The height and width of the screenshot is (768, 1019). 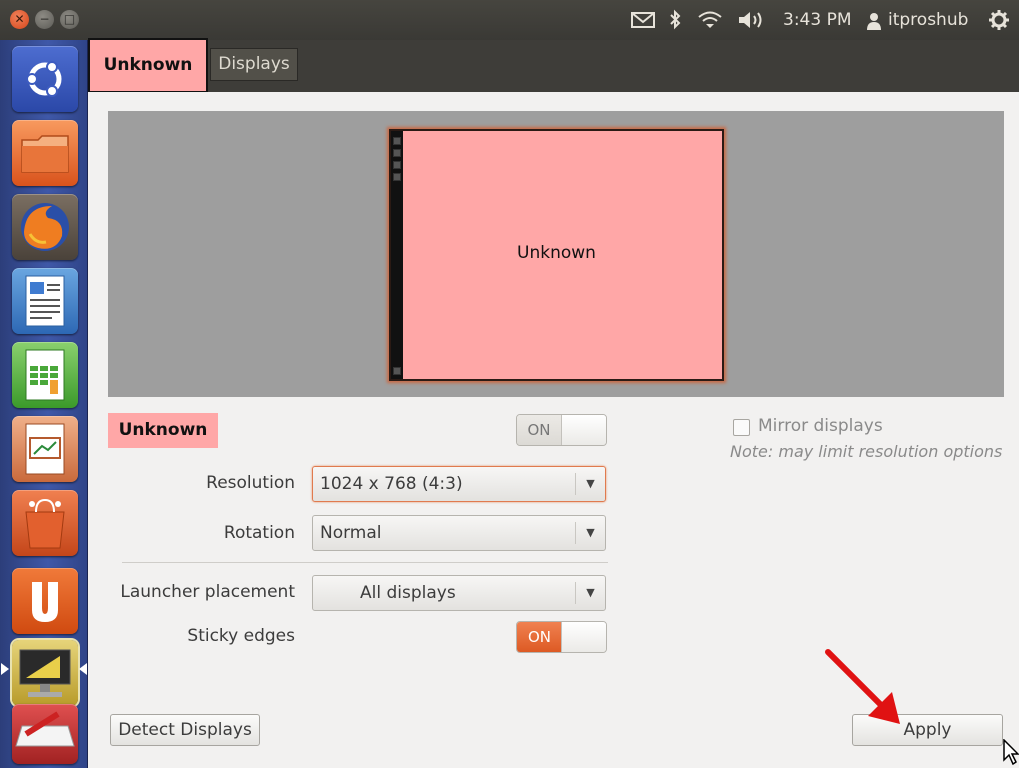 What do you see at coordinates (45, 375) in the screenshot?
I see `calc-icon` at bounding box center [45, 375].